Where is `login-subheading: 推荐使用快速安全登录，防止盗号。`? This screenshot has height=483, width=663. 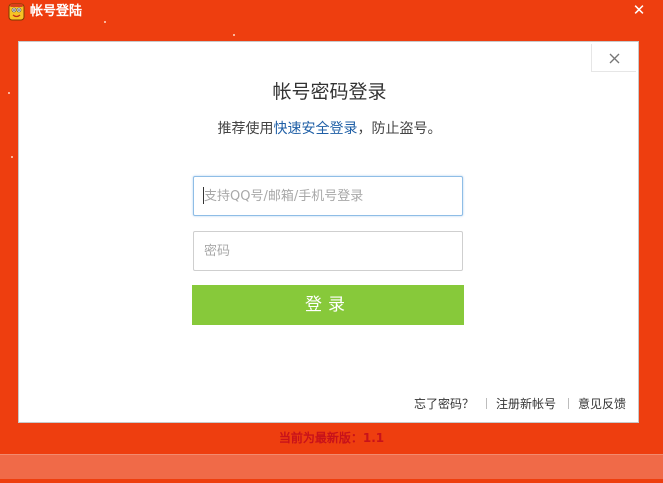 login-subheading: 推荐使用快速安全登录，防止盗号。 is located at coordinates (329, 129).